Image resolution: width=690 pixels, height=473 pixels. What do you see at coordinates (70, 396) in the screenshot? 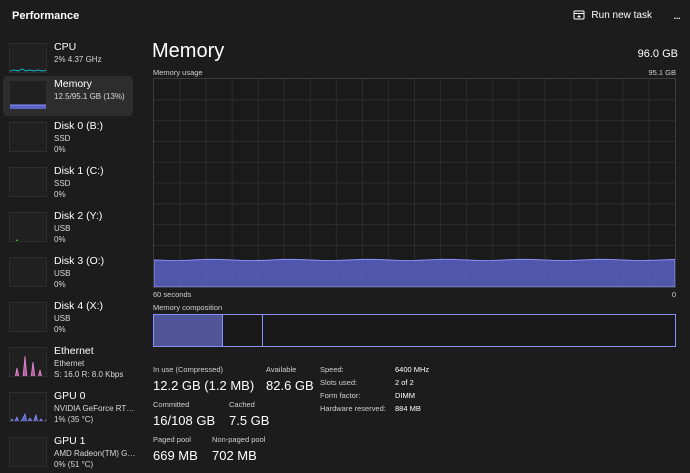
I see `sidebar-item-label: GPU 0` at bounding box center [70, 396].